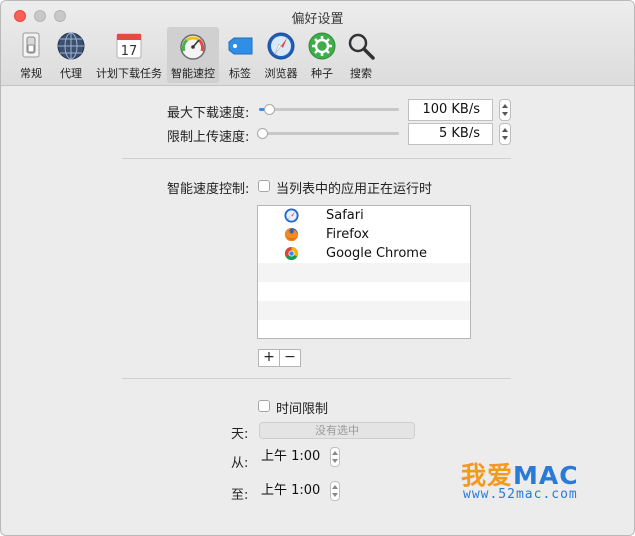  I want to click on time-limit-label: 时间限制, so click(302, 407).